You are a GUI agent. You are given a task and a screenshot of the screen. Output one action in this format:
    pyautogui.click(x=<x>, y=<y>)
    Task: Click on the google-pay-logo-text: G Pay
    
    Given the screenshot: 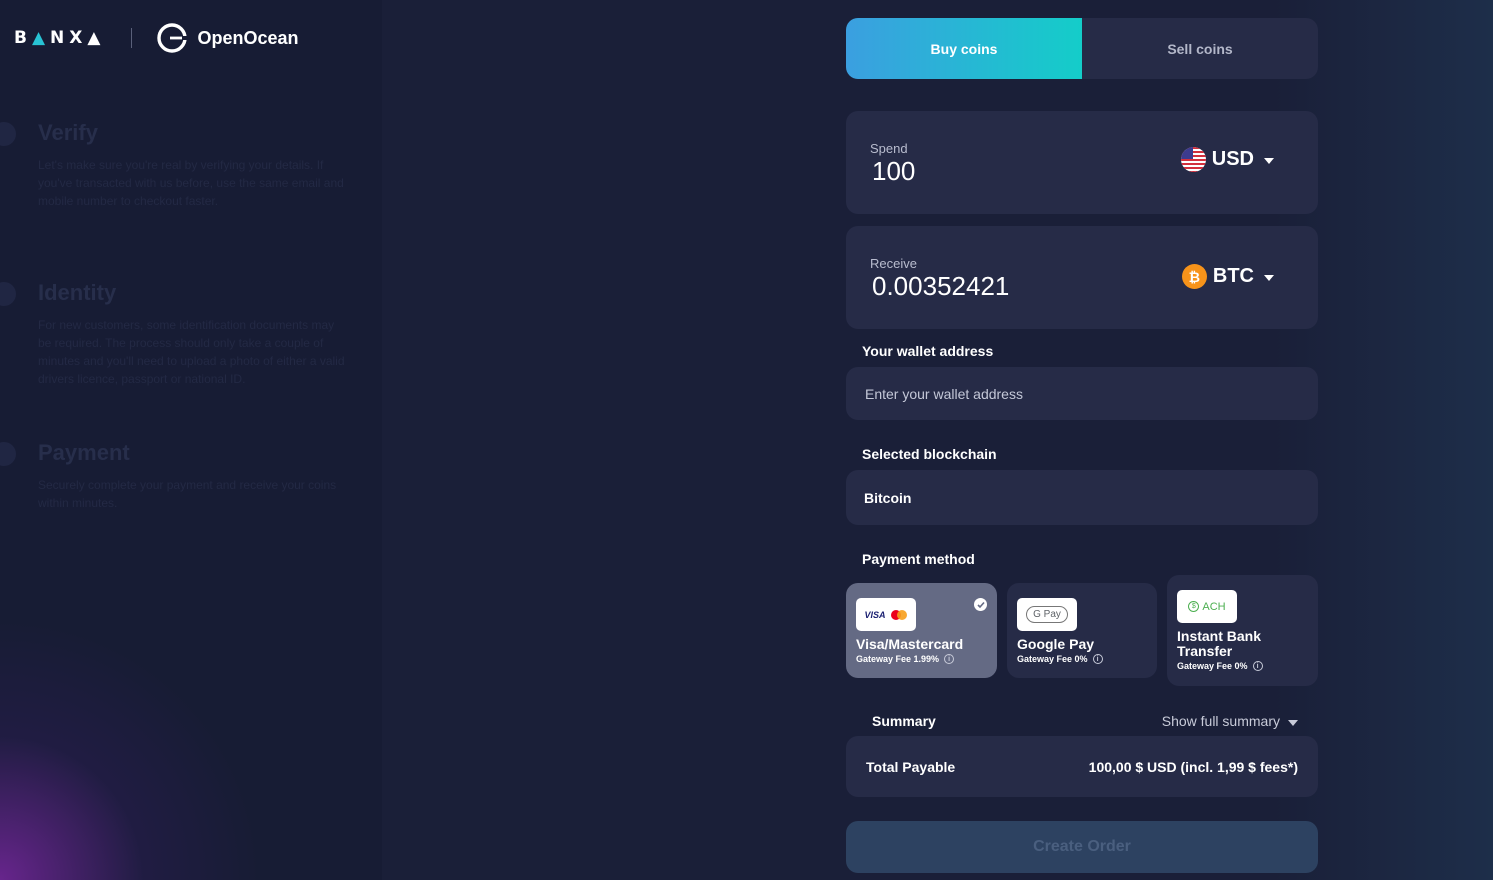 What is the action you would take?
    pyautogui.click(x=1047, y=614)
    